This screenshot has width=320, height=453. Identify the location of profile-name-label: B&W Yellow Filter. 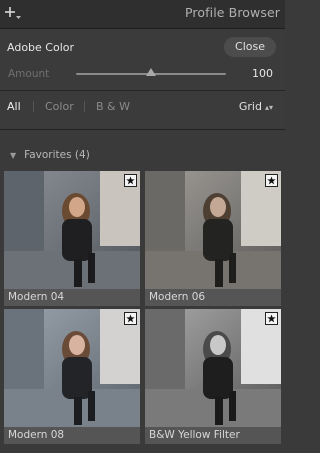
(194, 435).